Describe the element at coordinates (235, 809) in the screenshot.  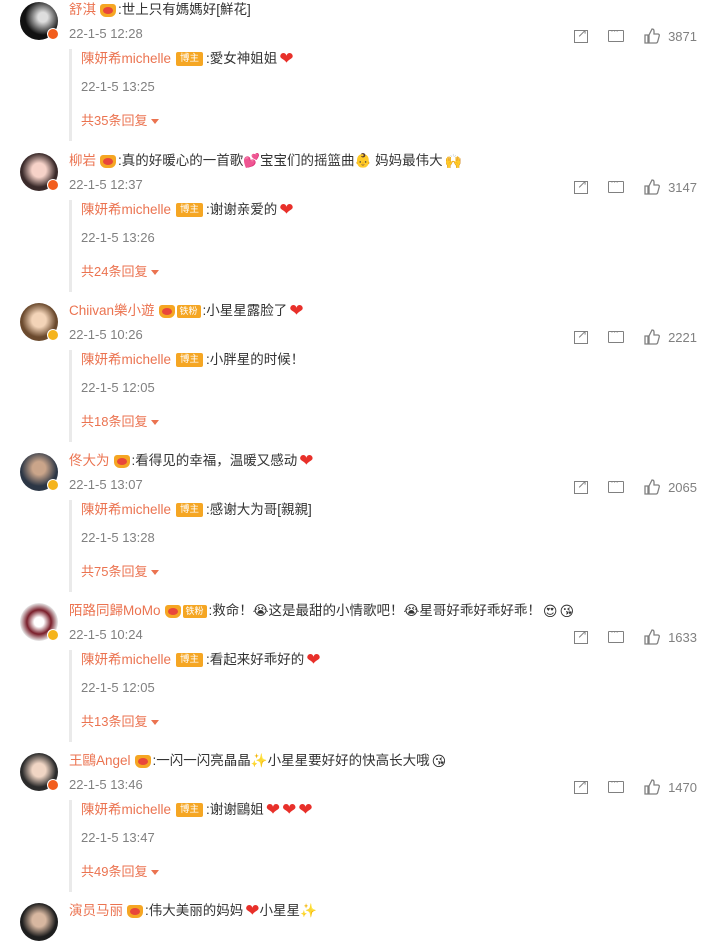
I see `reply-text: :谢谢鷗姐` at that location.